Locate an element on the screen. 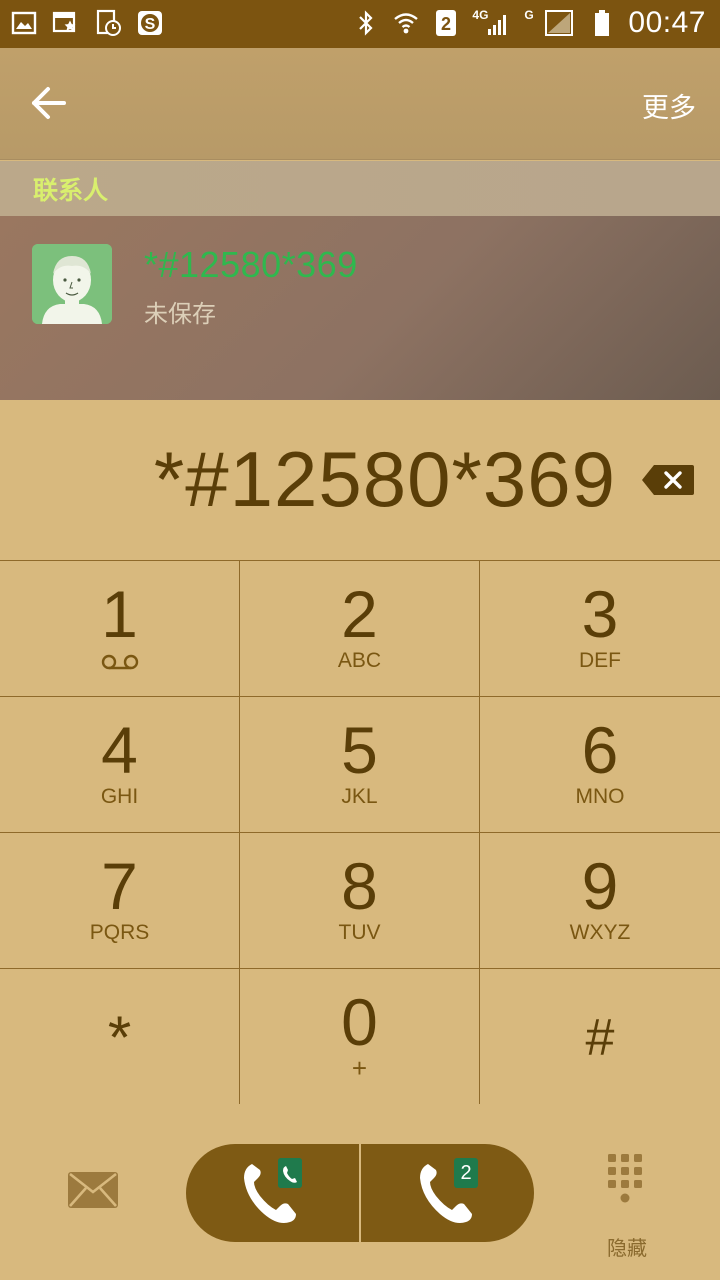 Image resolution: width=720 pixels, height=1280 pixels. system-icons: 2 4G G 00:47 is located at coordinates (529, 23).